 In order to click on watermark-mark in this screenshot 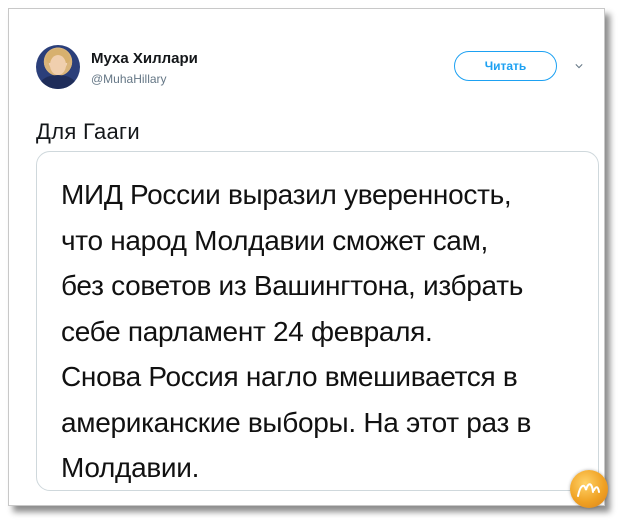, I will do `click(588, 490)`.